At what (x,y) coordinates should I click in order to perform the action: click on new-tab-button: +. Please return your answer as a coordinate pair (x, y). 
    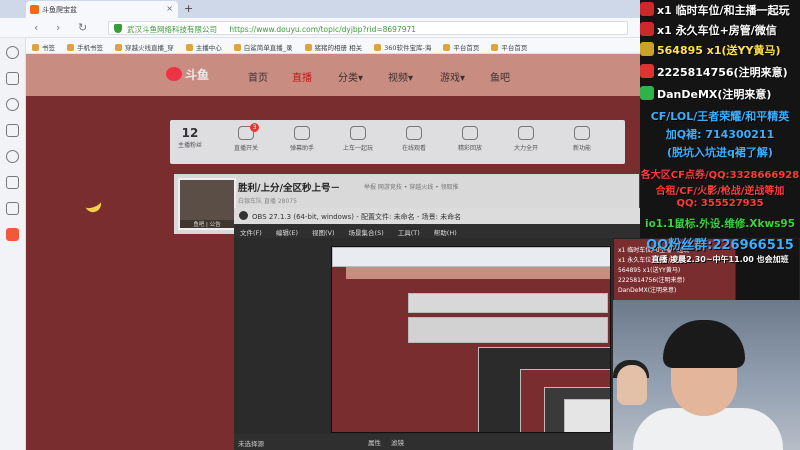
    Looking at the image, I should click on (188, 8).